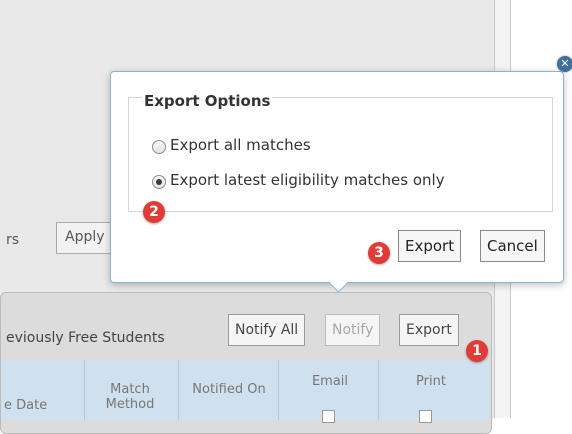 This screenshot has height=434, width=572. What do you see at coordinates (240, 145) in the screenshot?
I see `option-export-all-label: Export all matches` at bounding box center [240, 145].